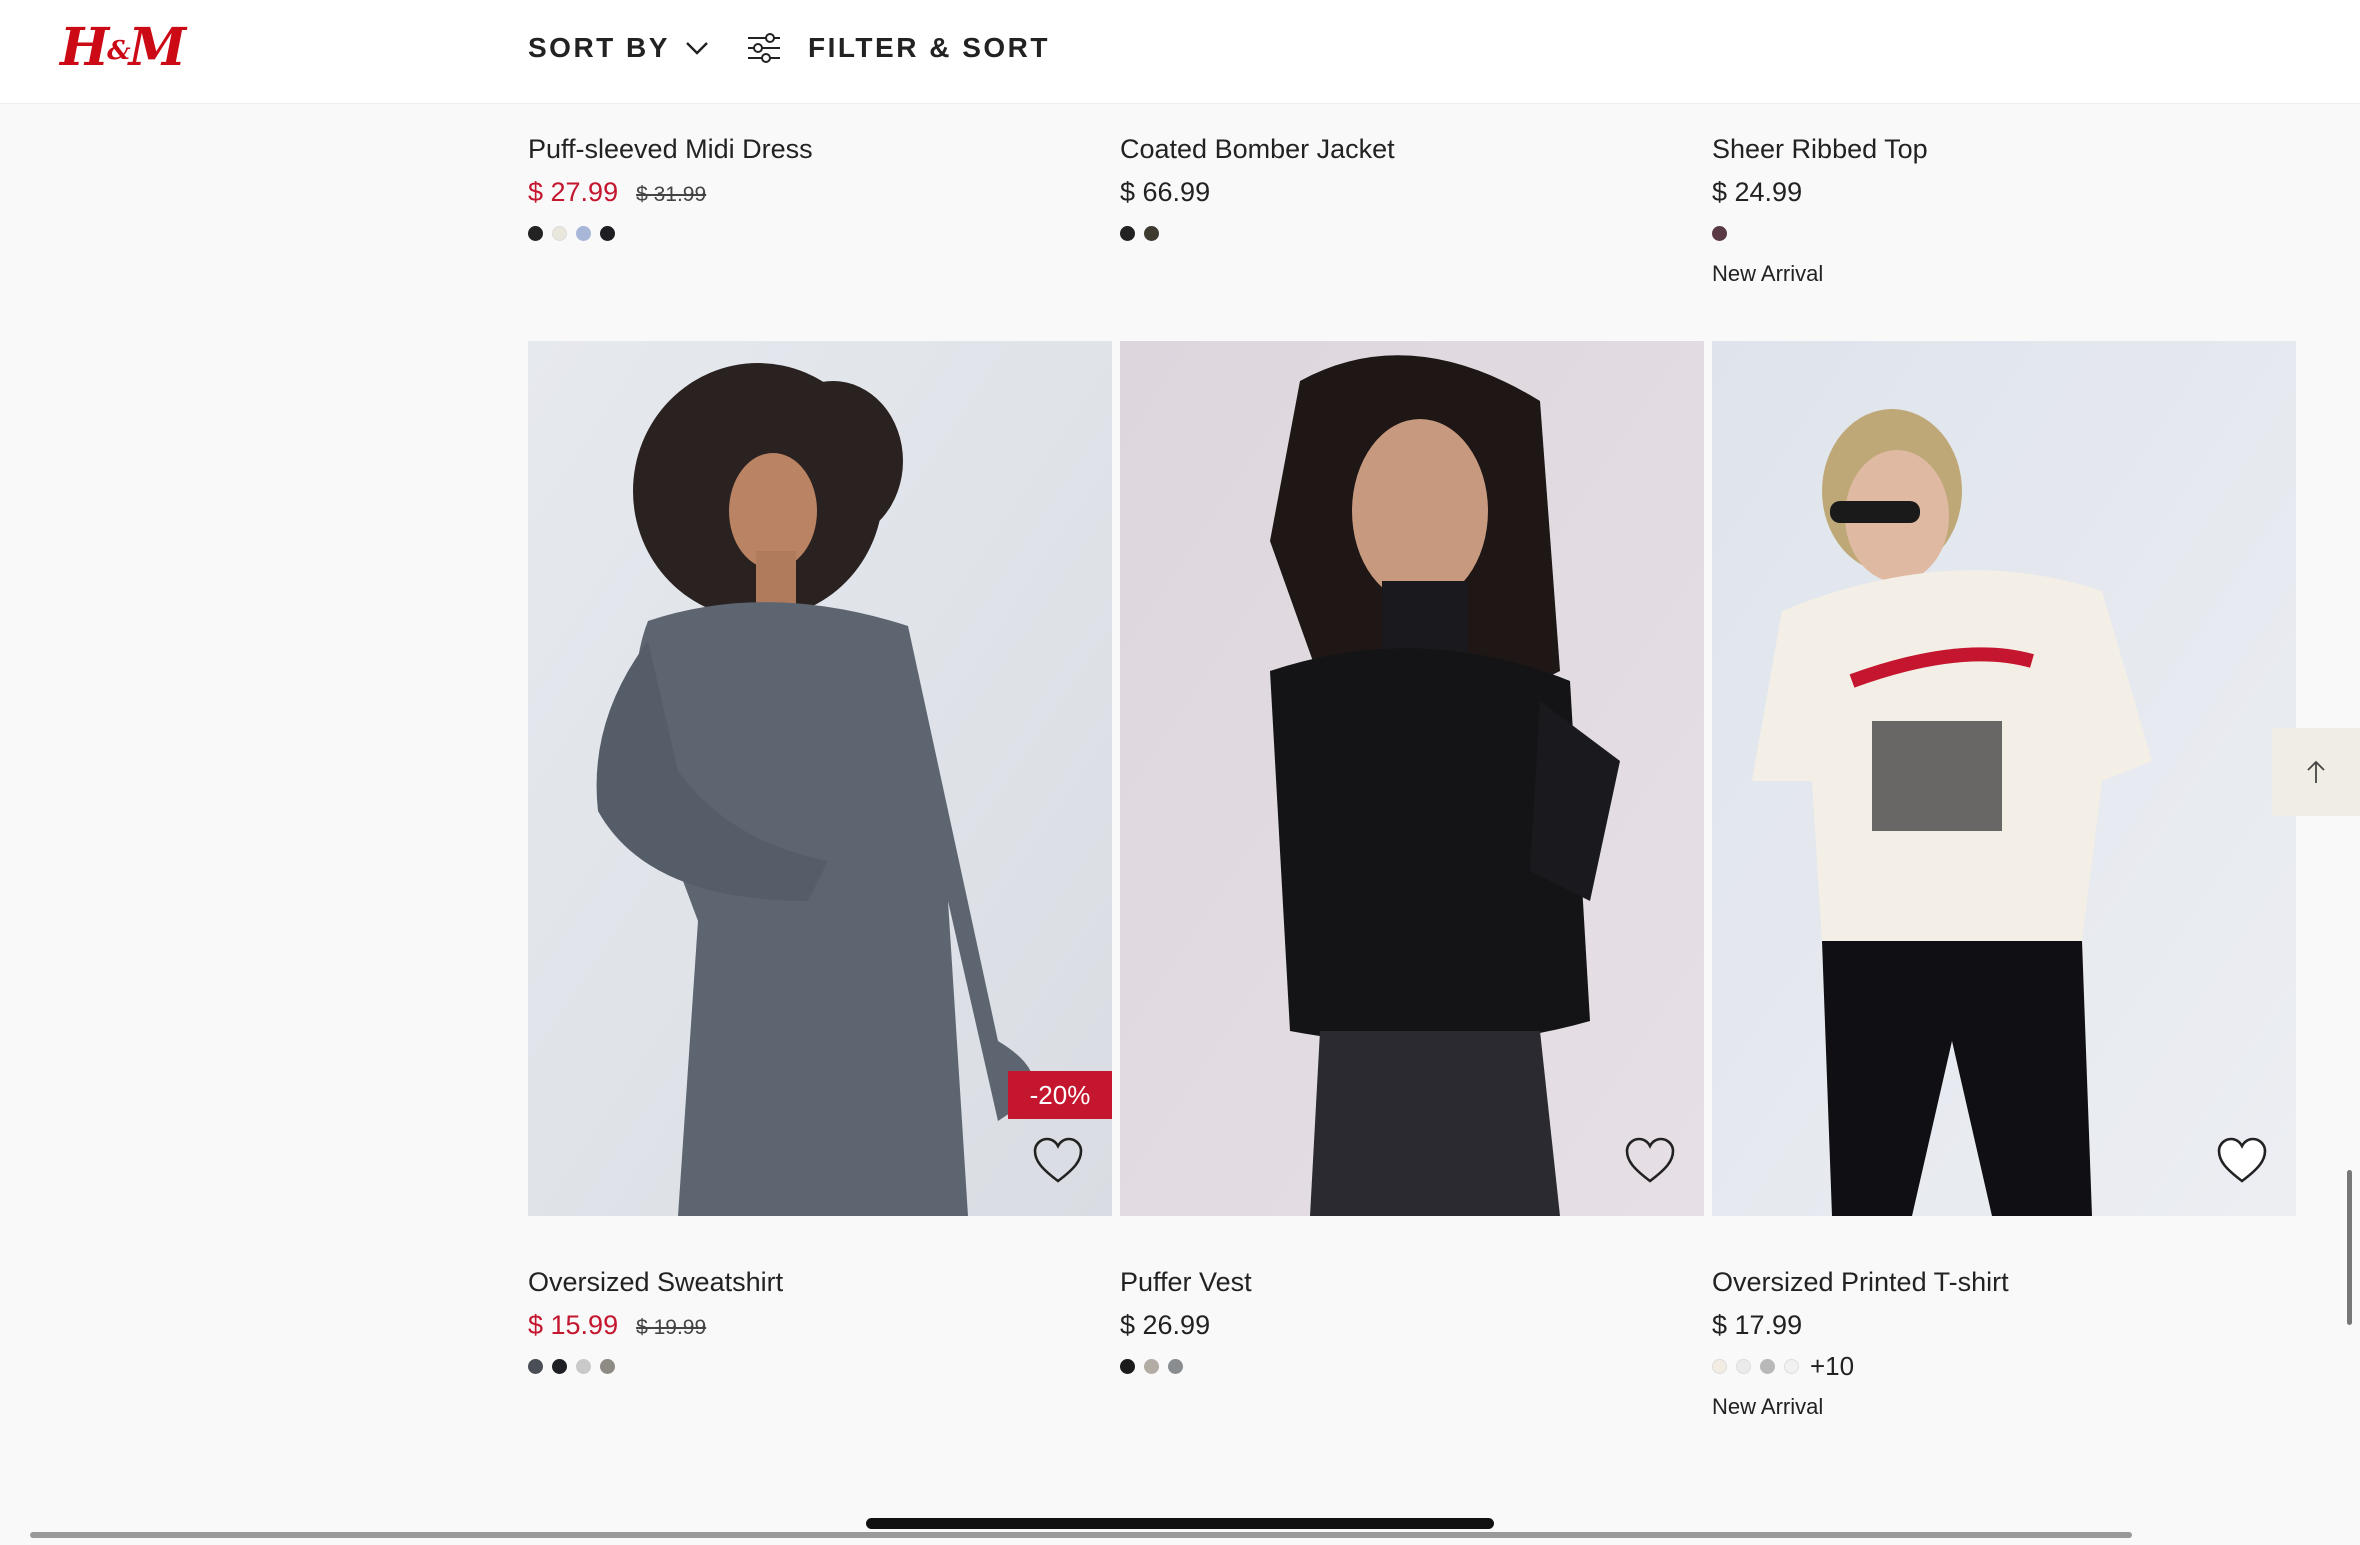 This screenshot has width=2360, height=1545. I want to click on price-row: $ 17.99, so click(1757, 1325).